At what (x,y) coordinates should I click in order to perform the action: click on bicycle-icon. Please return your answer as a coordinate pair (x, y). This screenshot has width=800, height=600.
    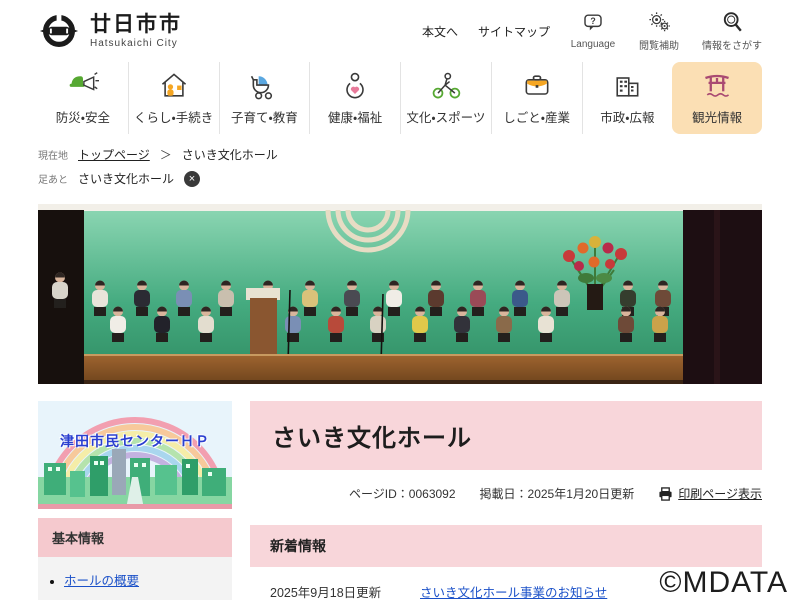
    Looking at the image, I should click on (446, 85).